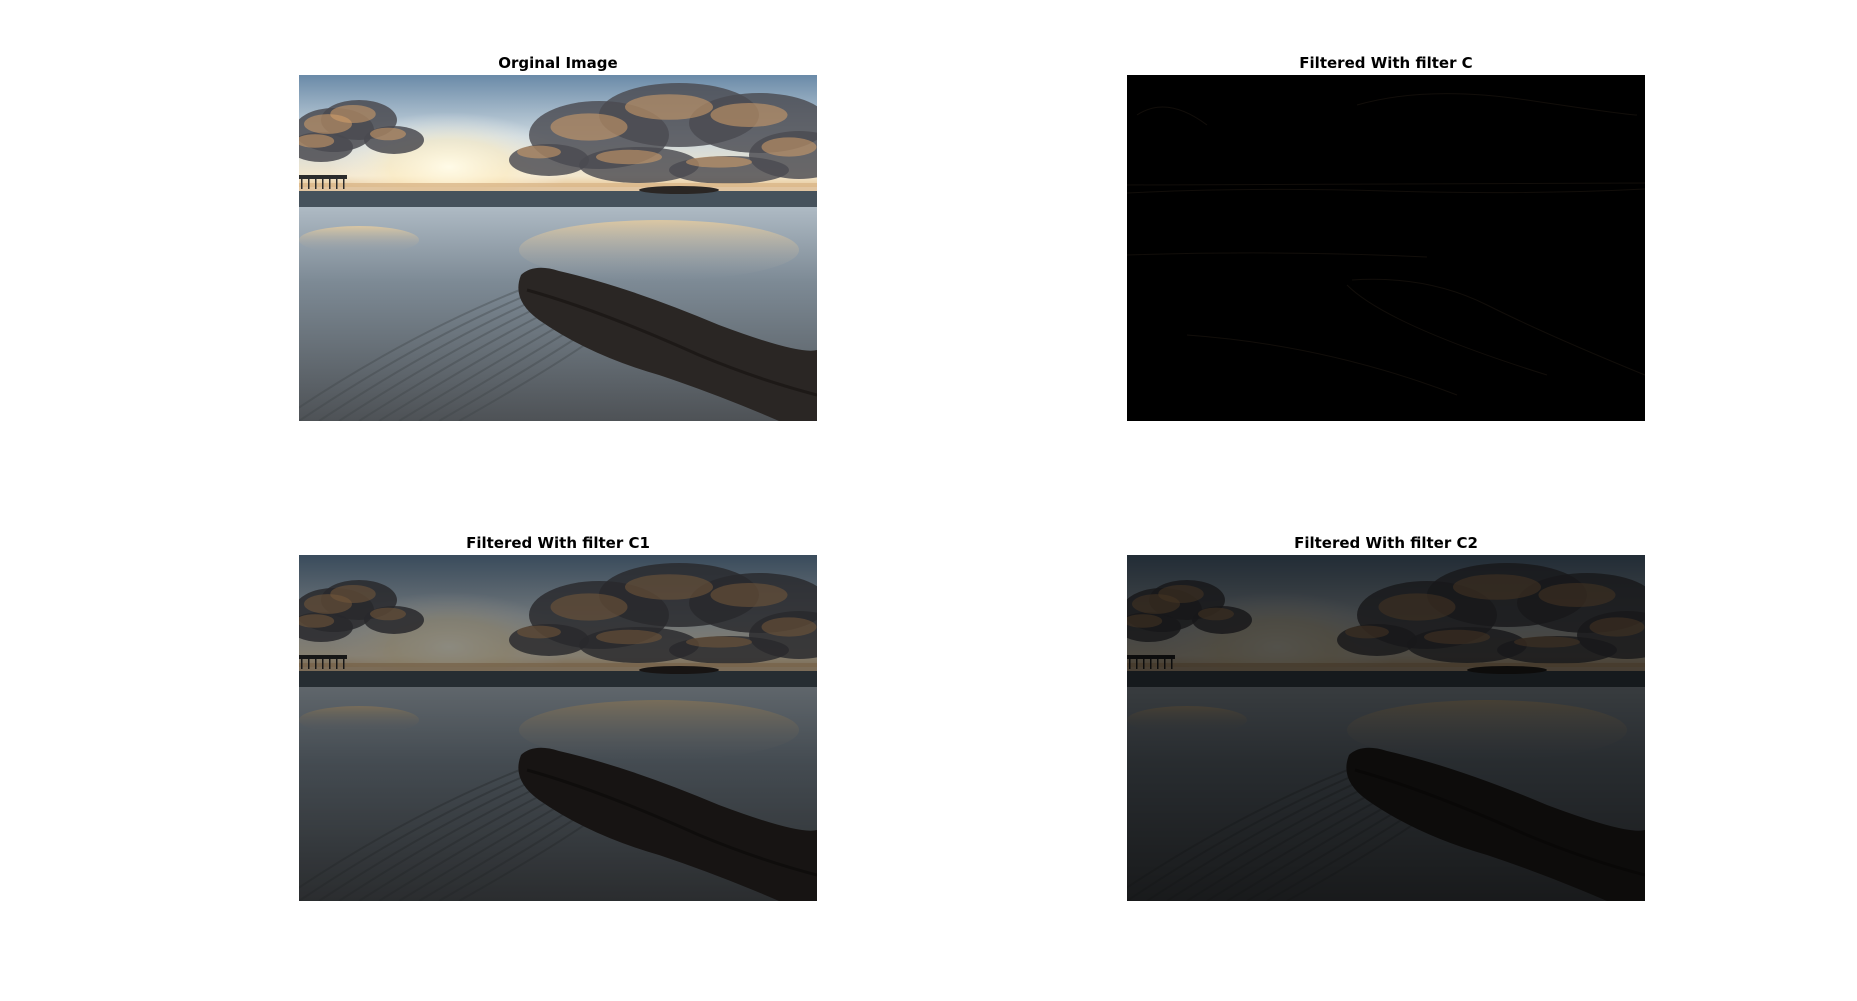  Describe the element at coordinates (1386, 543) in the screenshot. I see `panel-title: Filtered With filter C2` at that location.